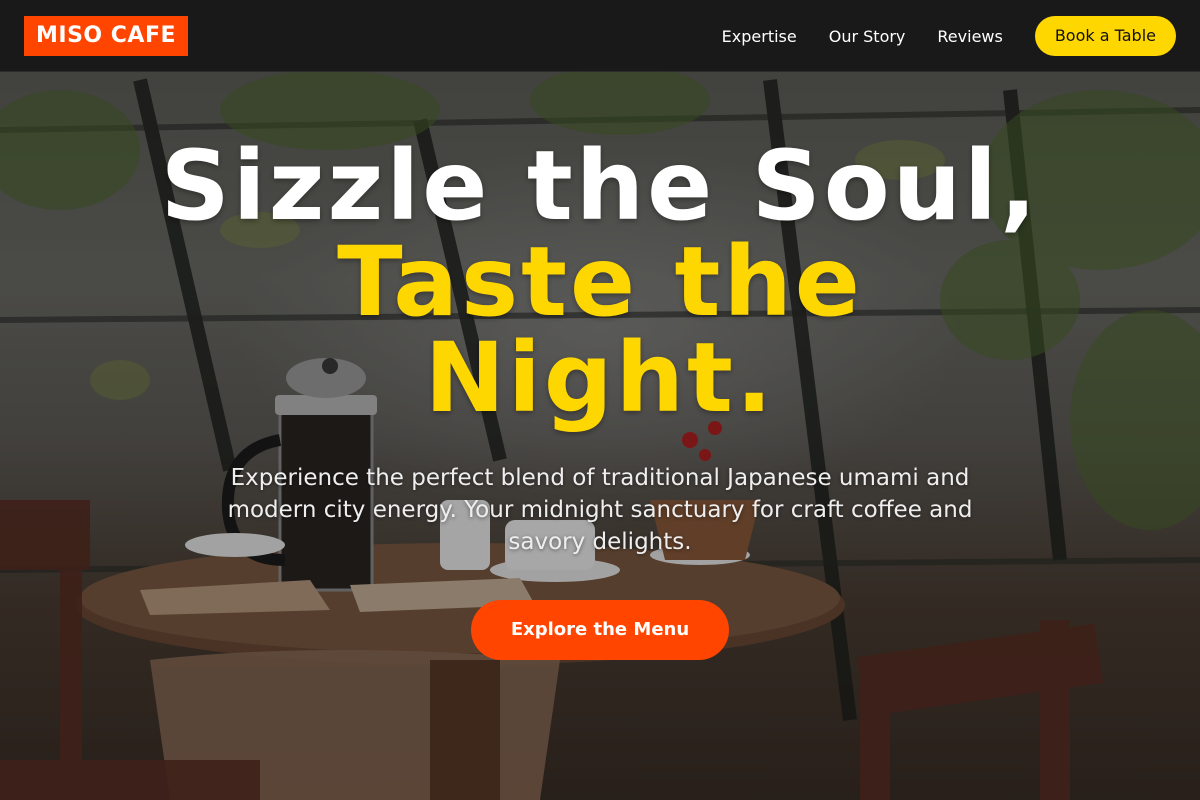  I want to click on book-table-button: Book a Table, so click(1105, 36).